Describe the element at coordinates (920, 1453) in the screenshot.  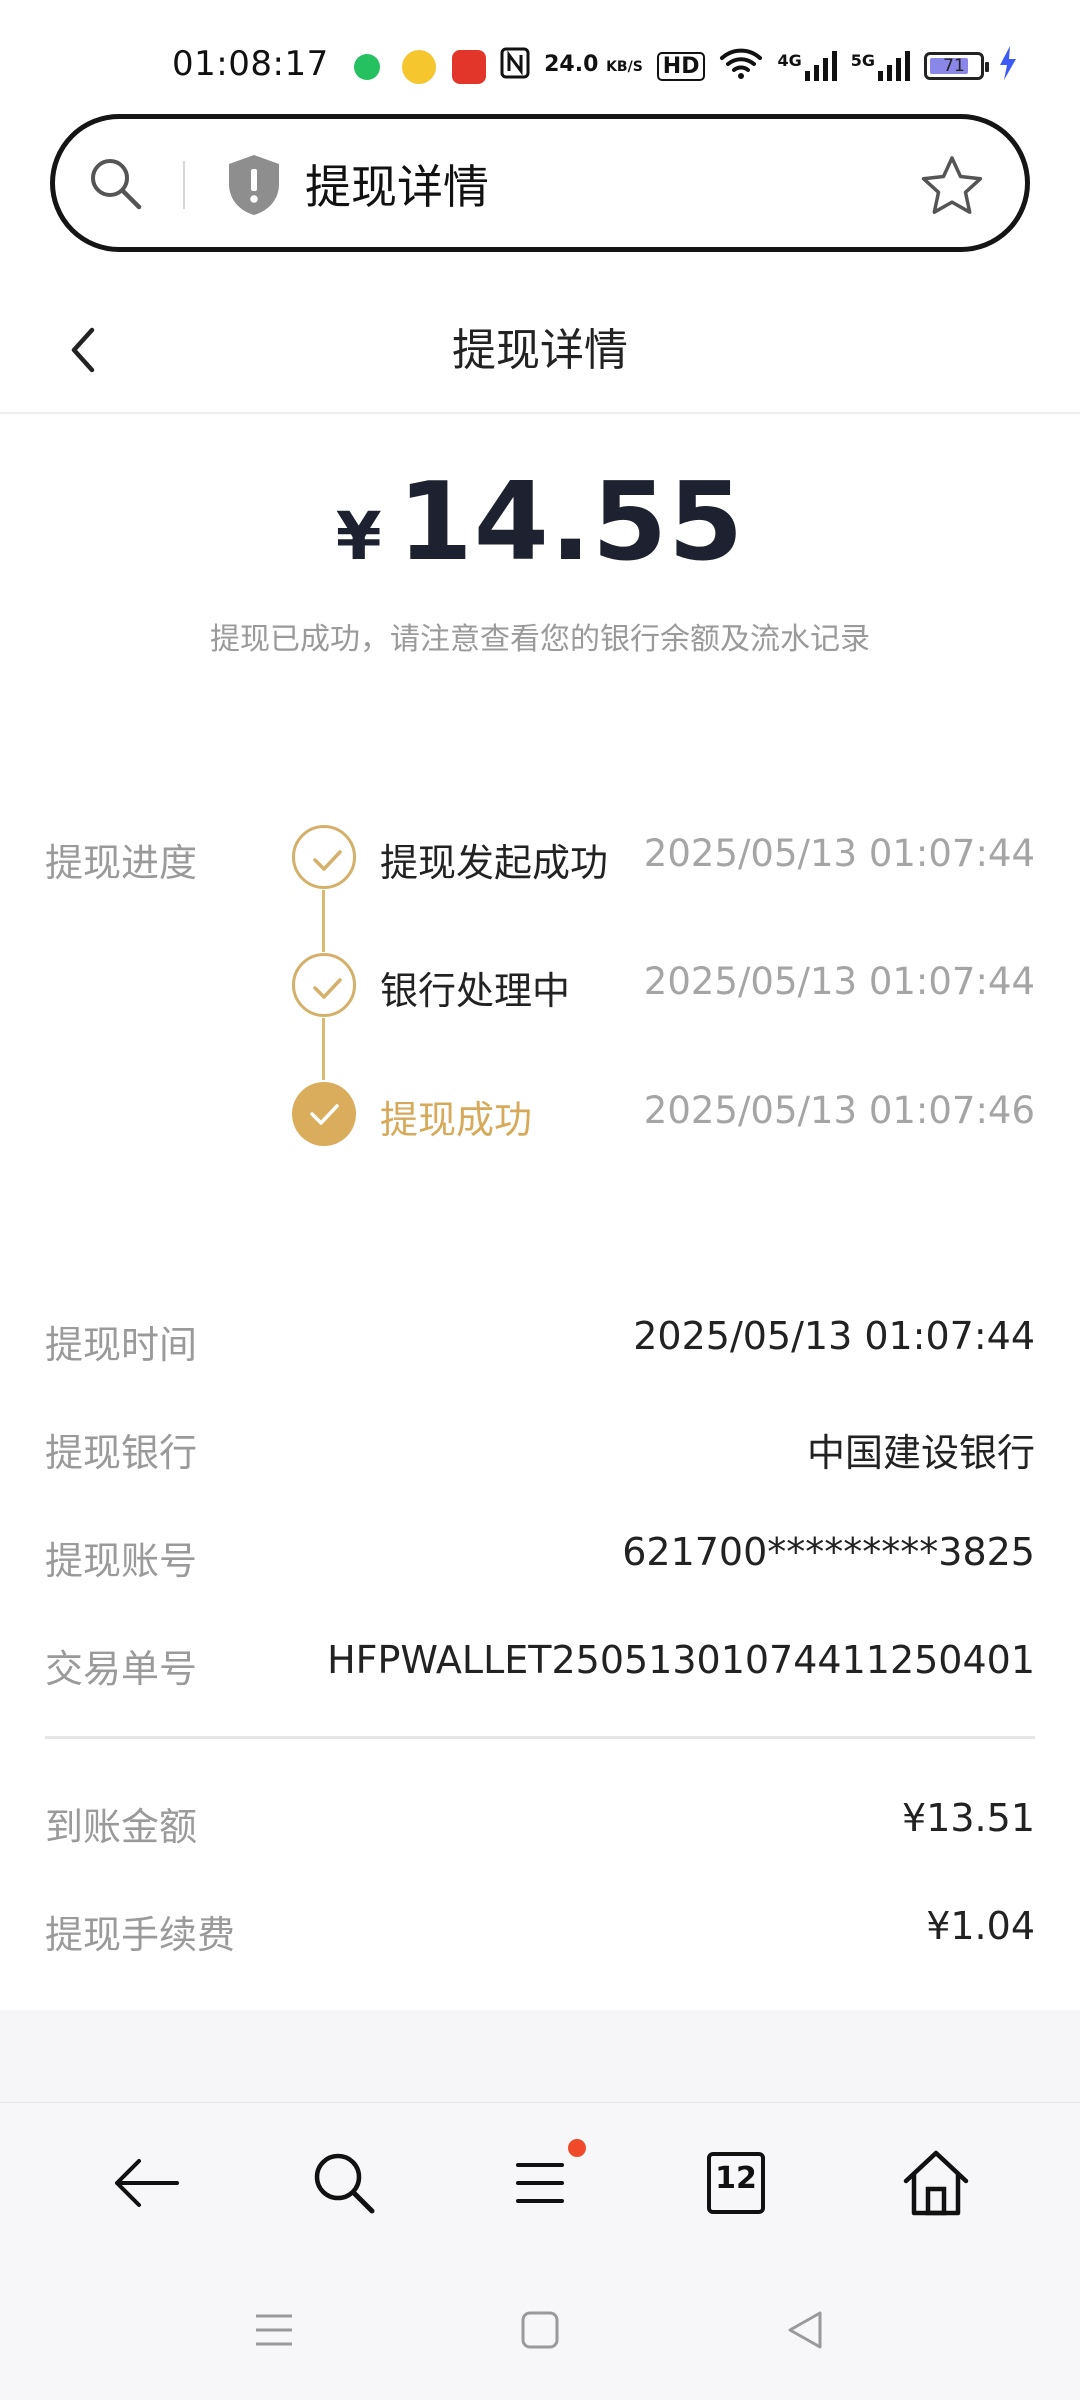
I see `withdraw-bank-value: 中国建设银行` at that location.